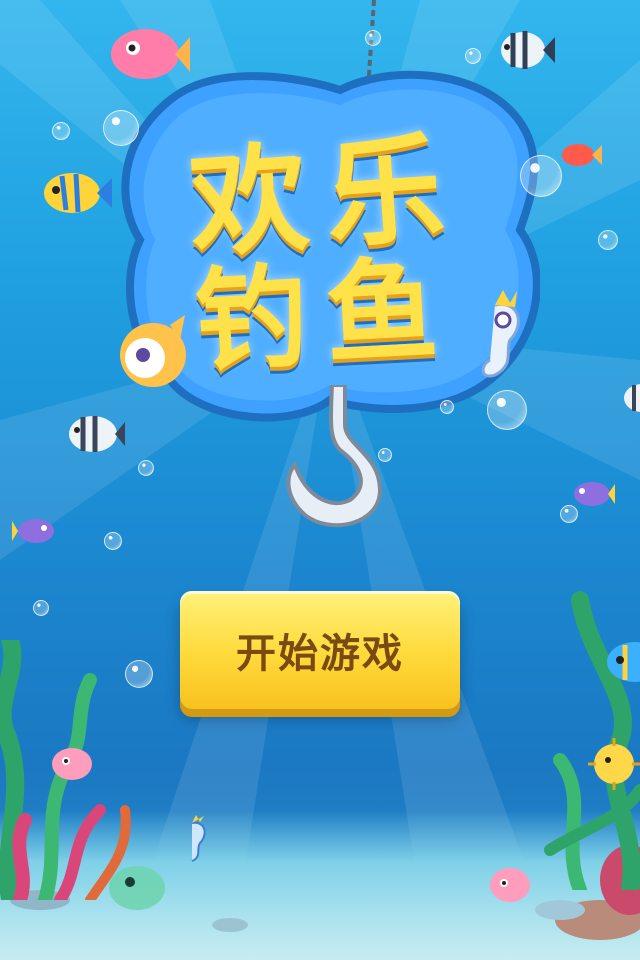  Describe the element at coordinates (198, 838) in the screenshot. I see `seahorse-small-icon` at that location.